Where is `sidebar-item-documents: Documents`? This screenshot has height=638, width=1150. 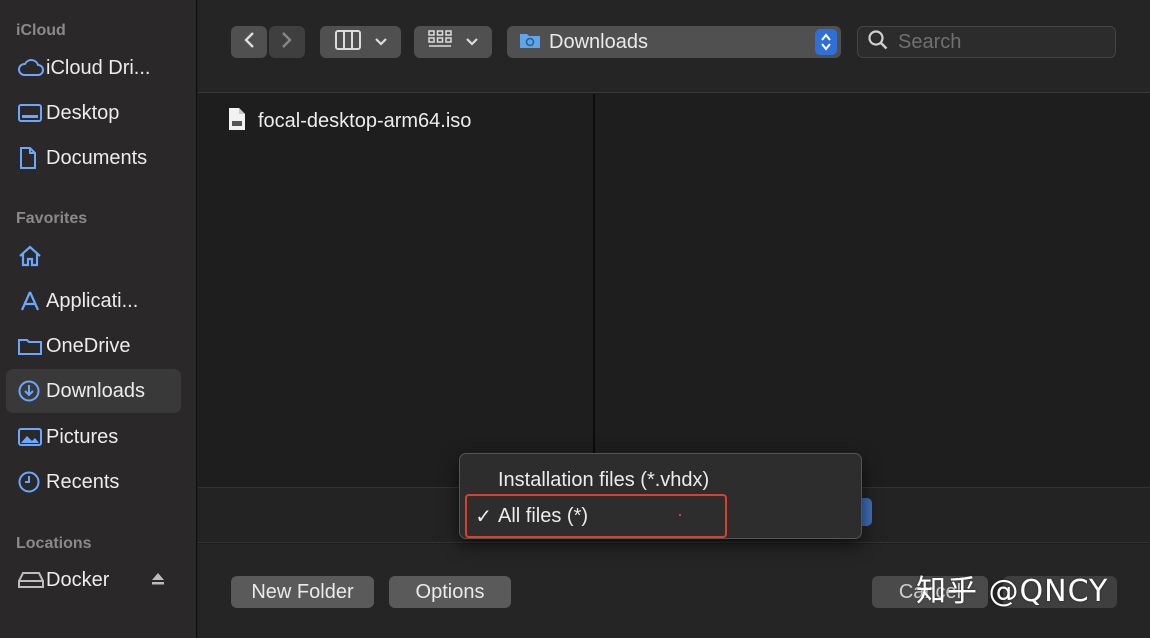 sidebar-item-documents: Documents is located at coordinates (93, 158).